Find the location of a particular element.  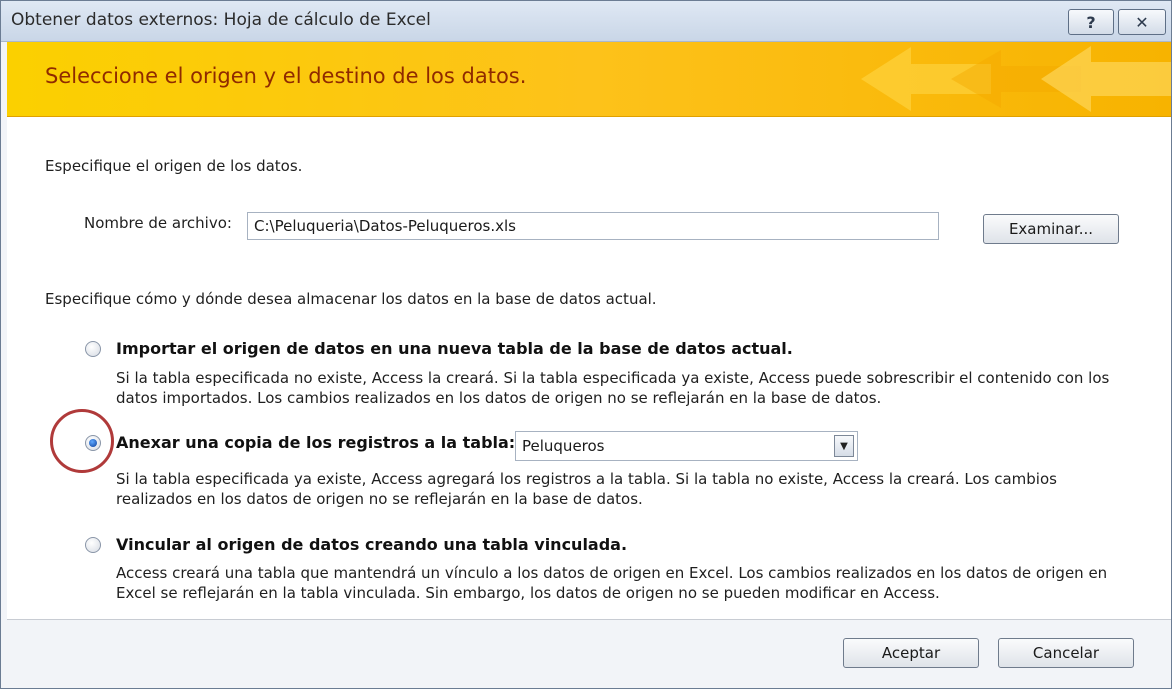

file-name-label: Nombre de archivo: is located at coordinates (158, 223).